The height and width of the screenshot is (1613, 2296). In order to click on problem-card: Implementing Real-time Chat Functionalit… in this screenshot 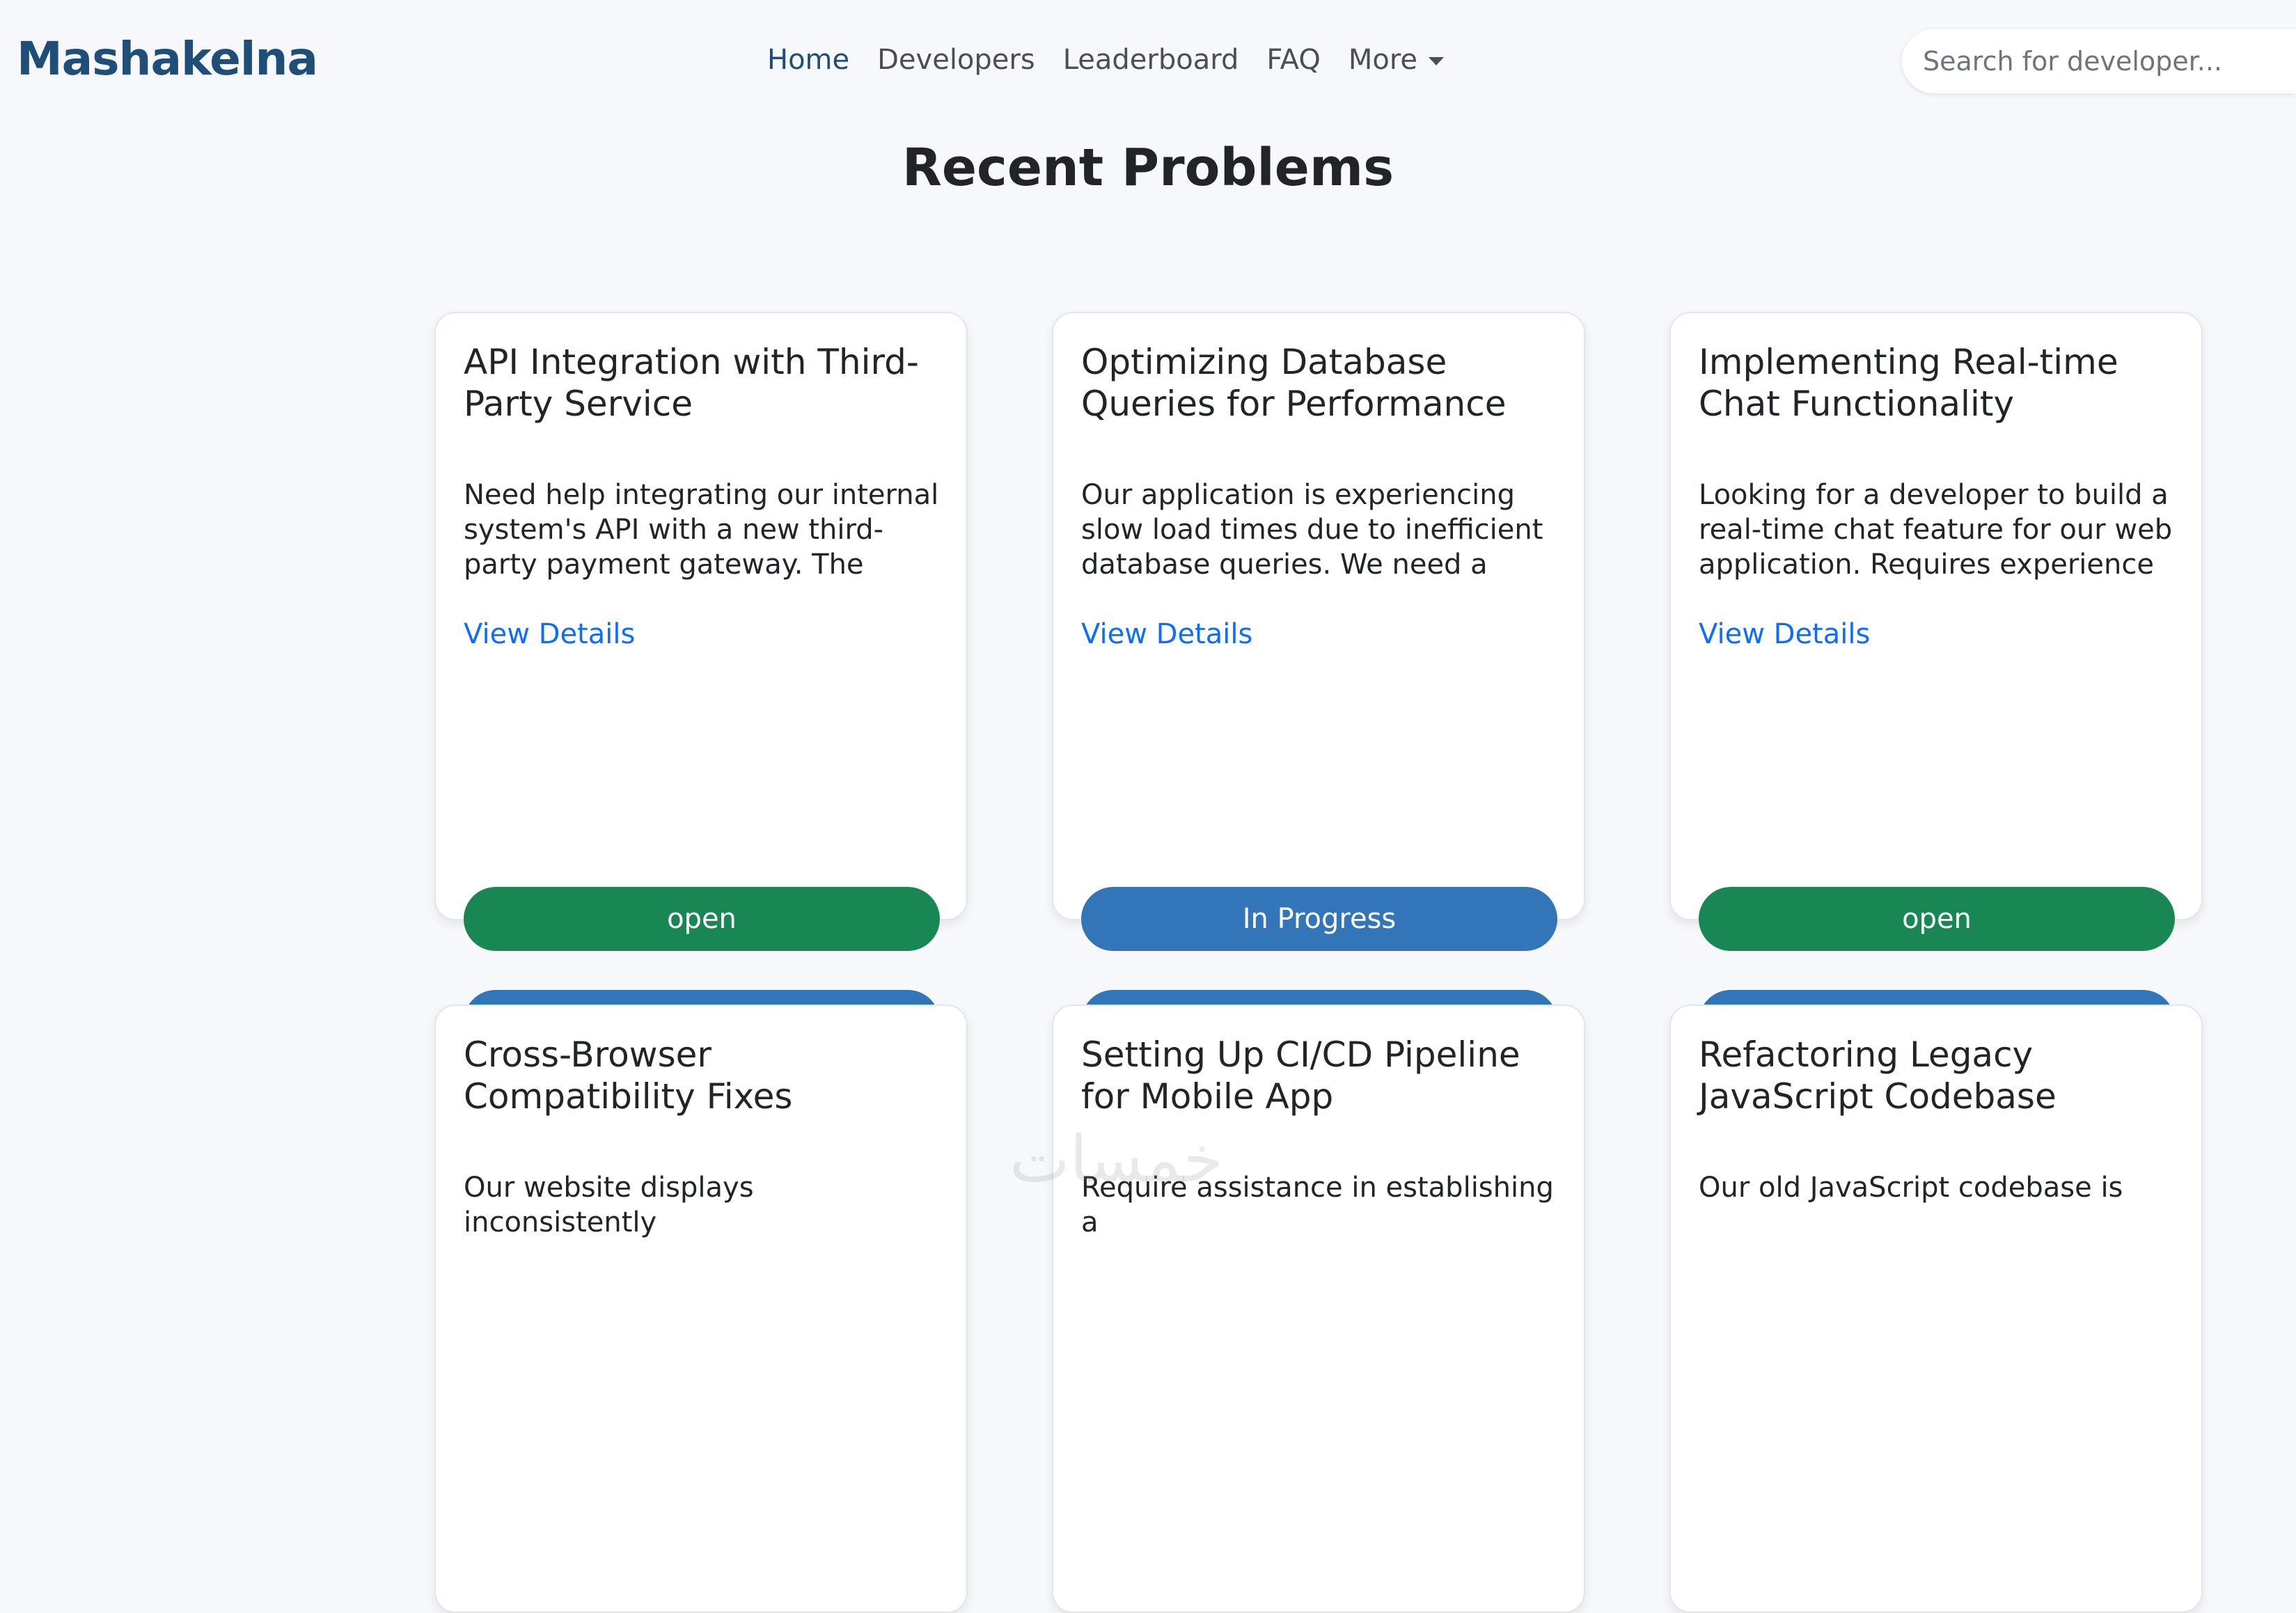, I will do `click(1936, 683)`.